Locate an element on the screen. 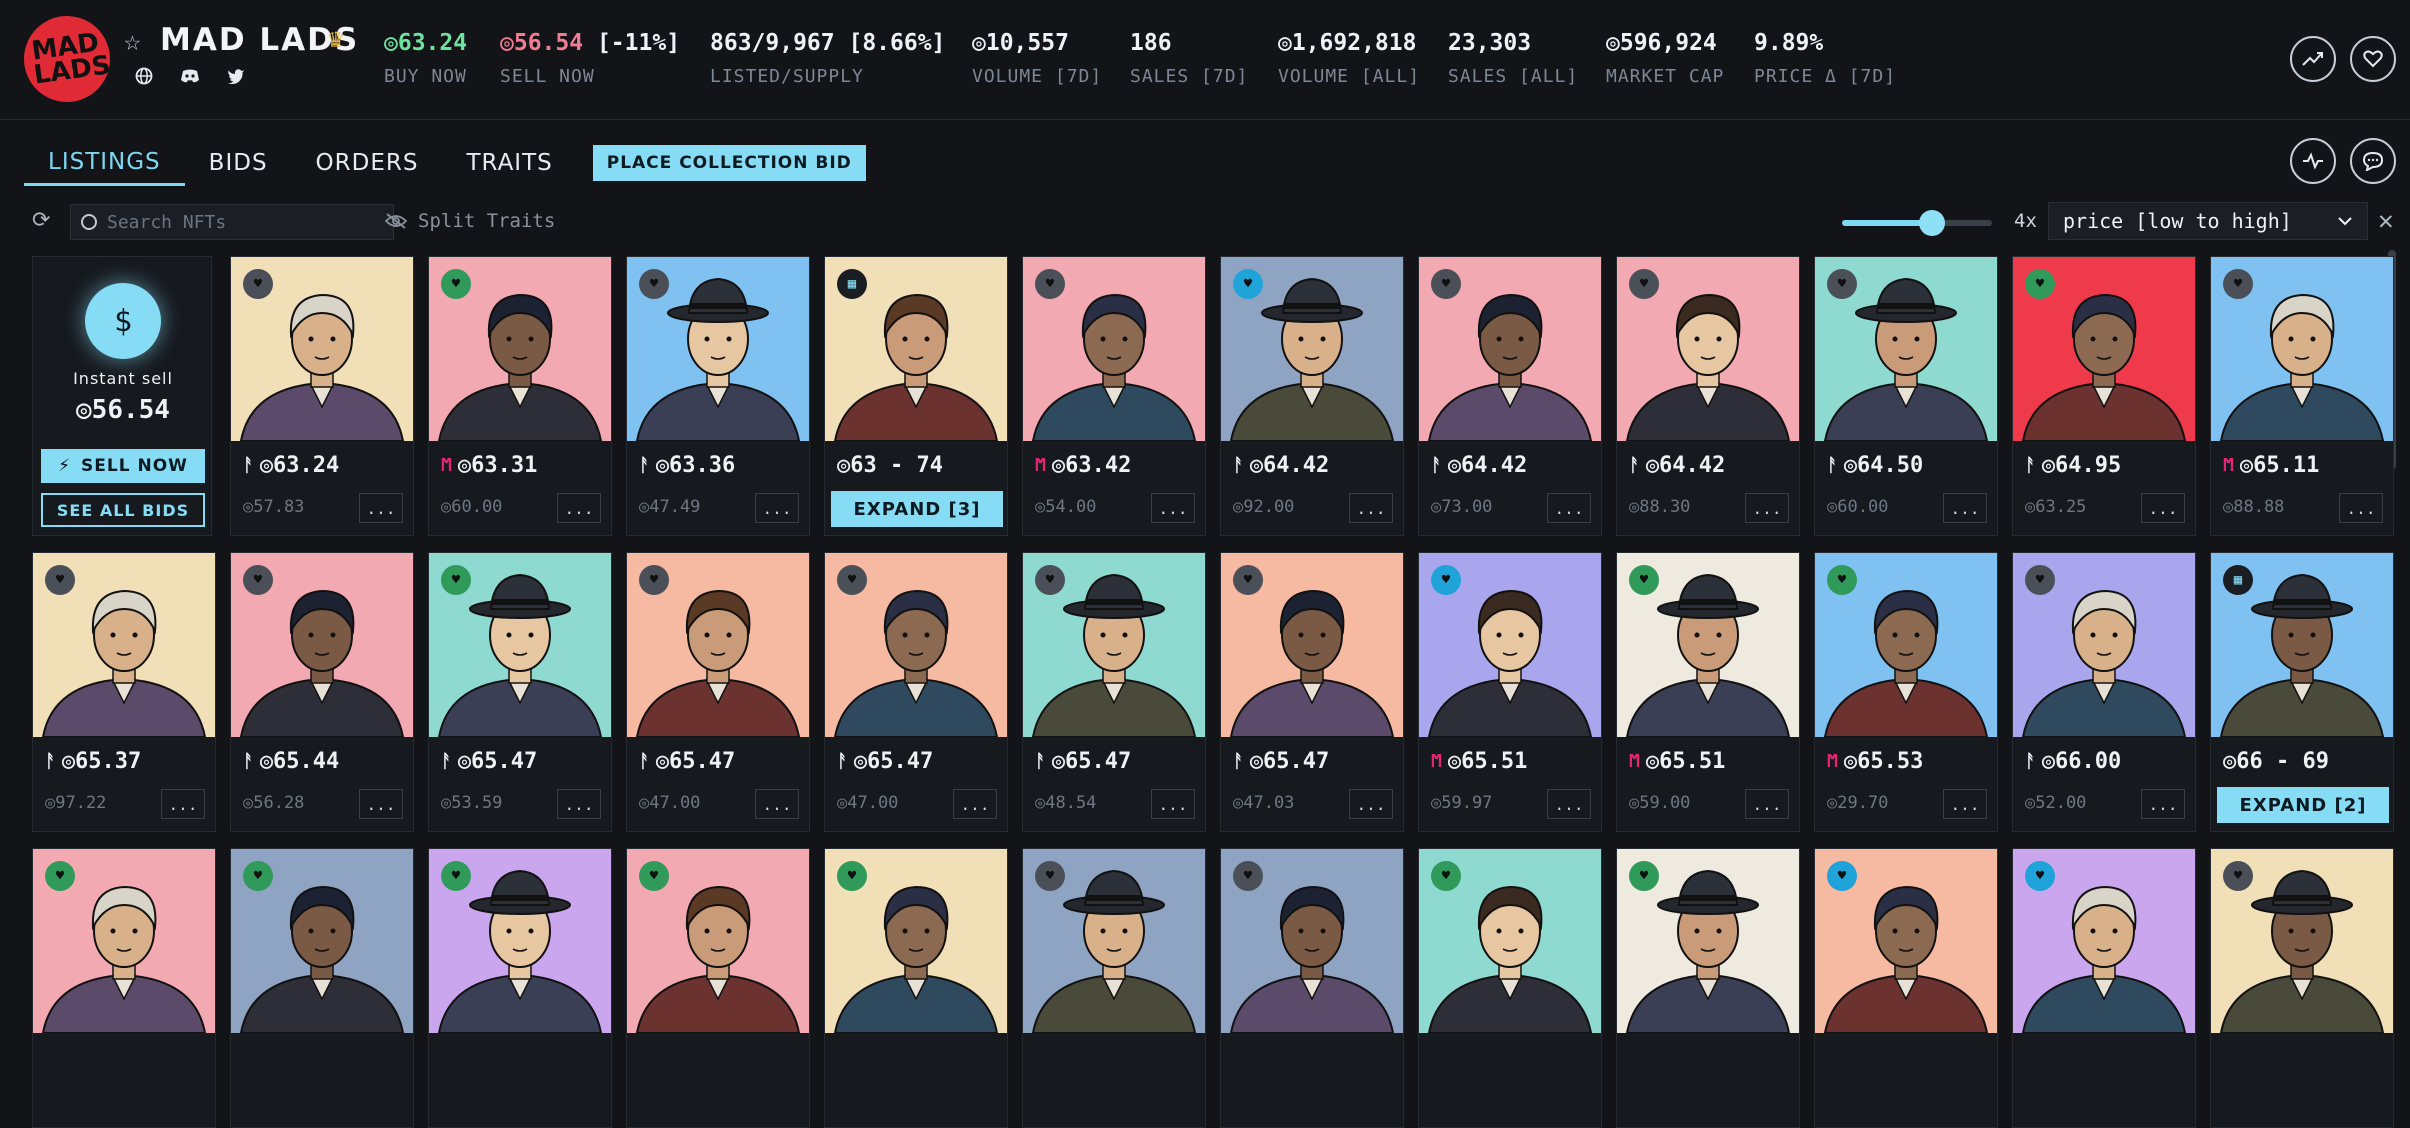  expand-button: EXPAND [3] is located at coordinates (917, 509).